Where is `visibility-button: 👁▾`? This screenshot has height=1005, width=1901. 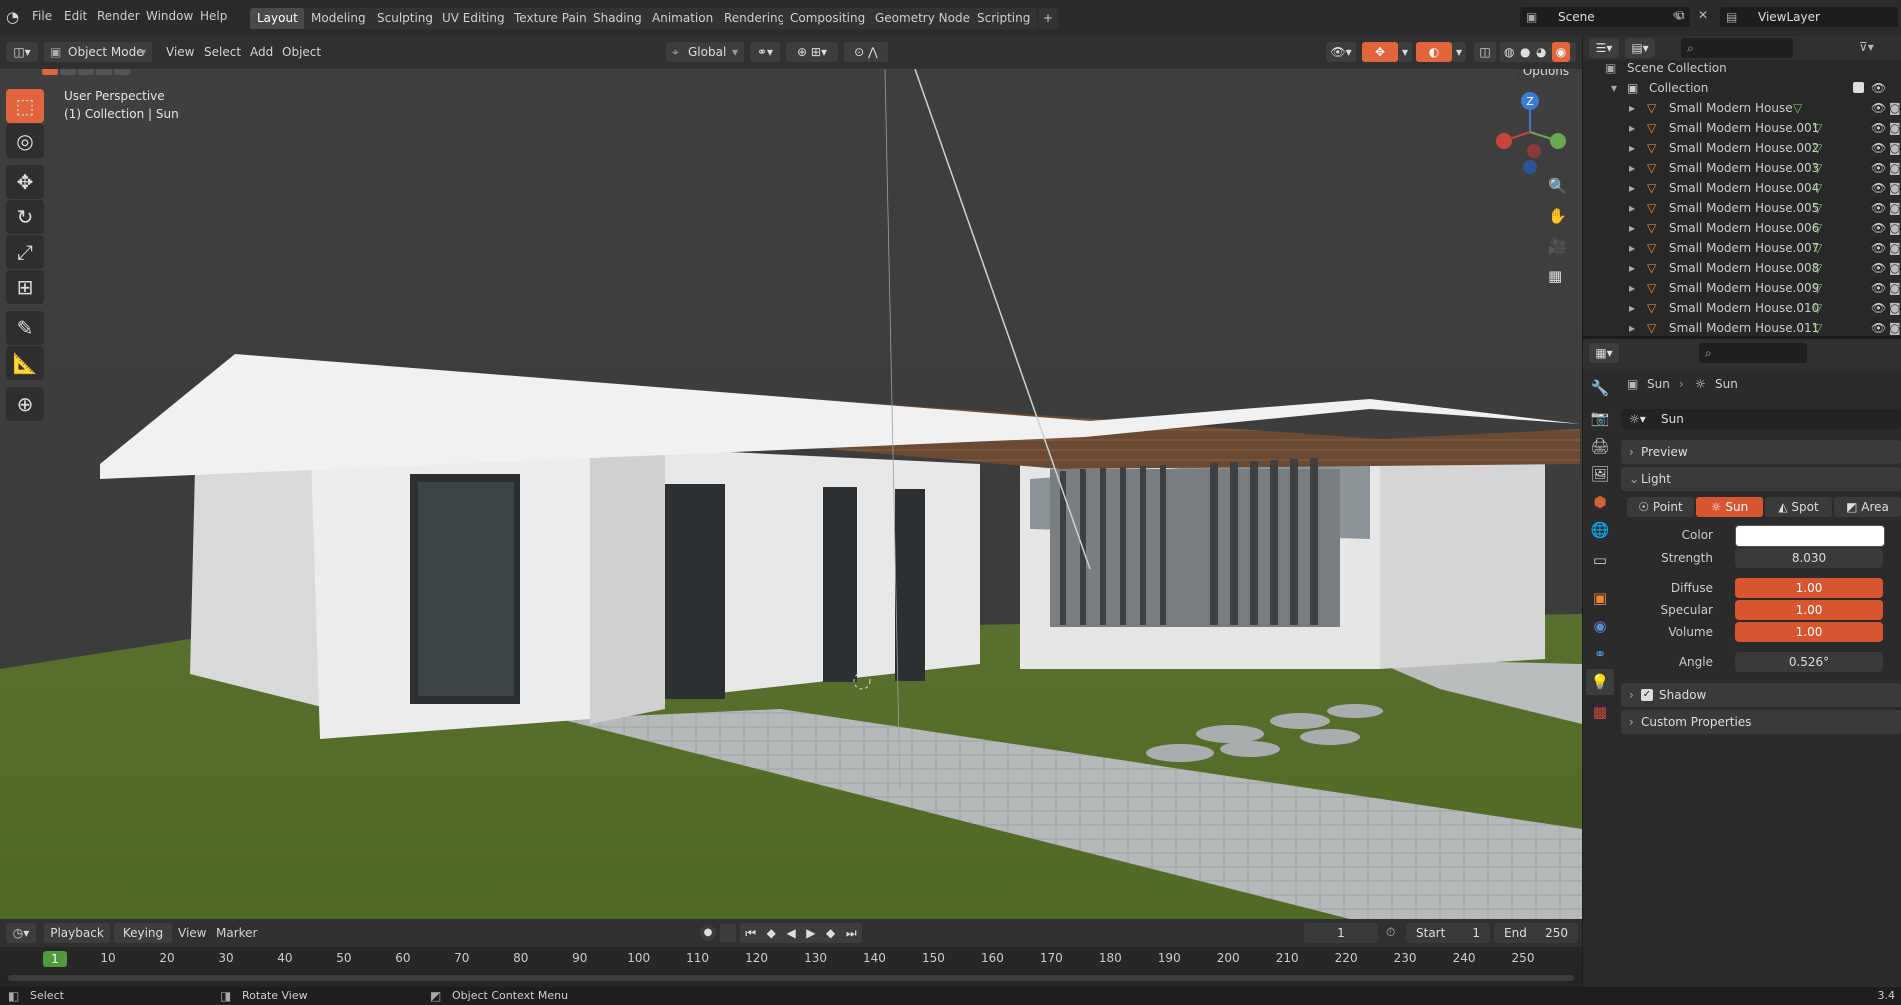 visibility-button: 👁▾ is located at coordinates (1341, 52).